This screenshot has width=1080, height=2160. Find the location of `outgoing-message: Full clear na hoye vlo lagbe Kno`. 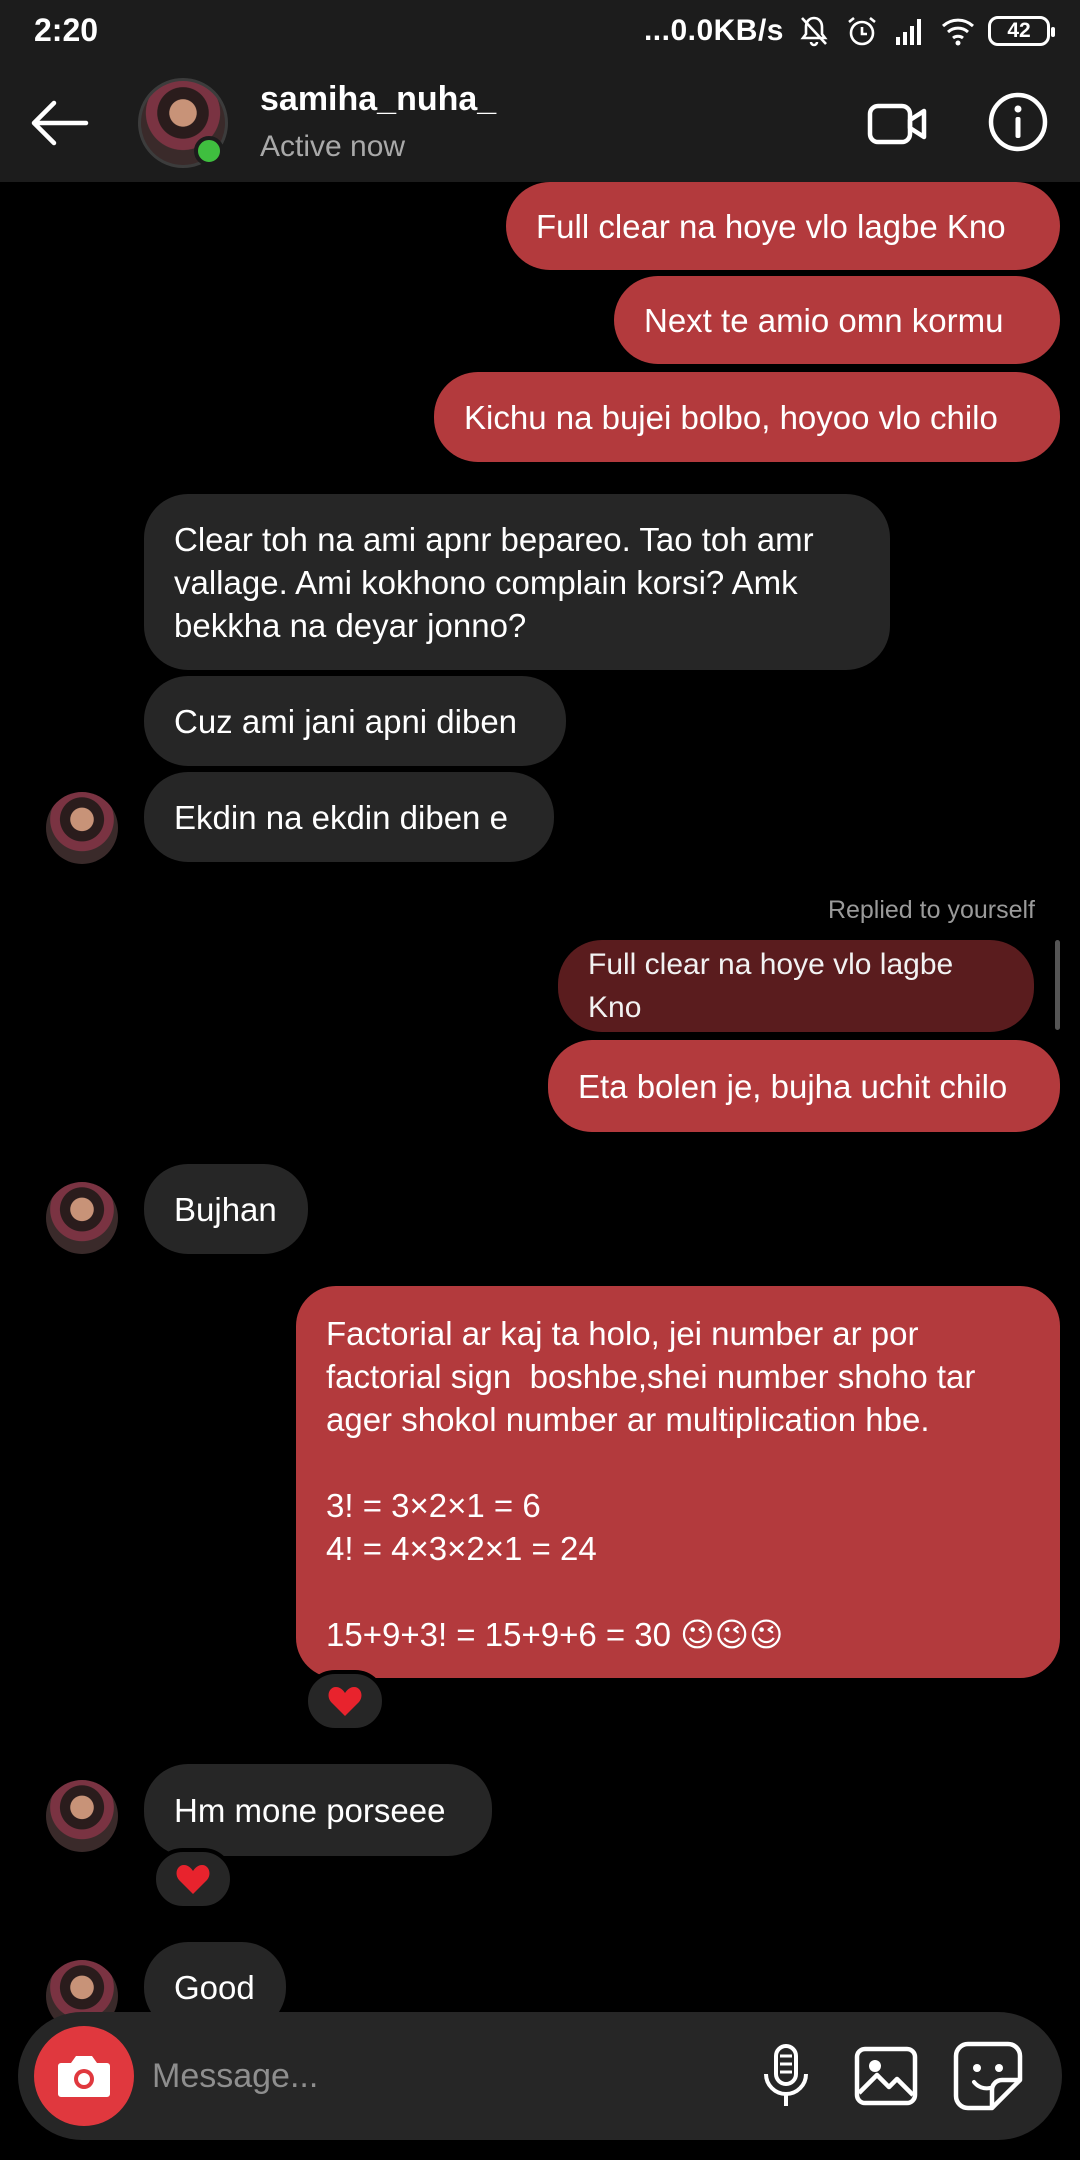

outgoing-message: Full clear na hoye vlo lagbe Kno is located at coordinates (783, 226).